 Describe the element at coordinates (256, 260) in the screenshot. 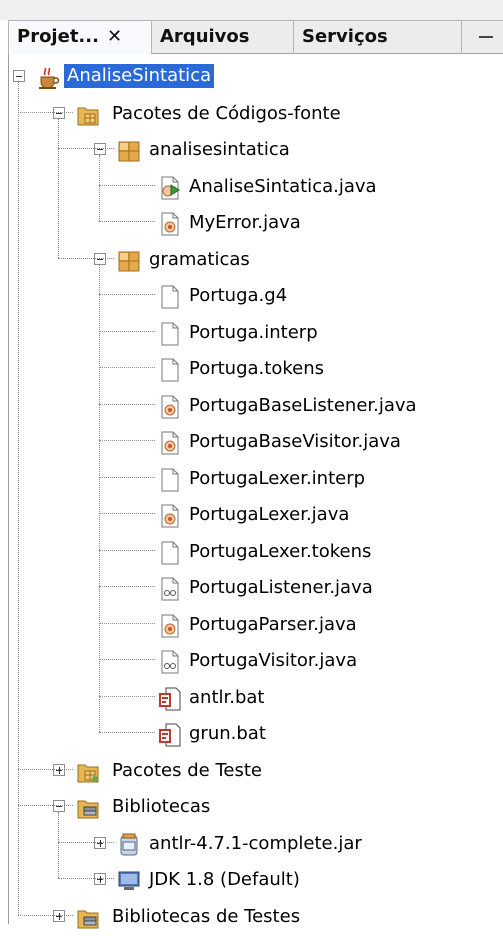

I see `tree-node: gramaticas` at that location.